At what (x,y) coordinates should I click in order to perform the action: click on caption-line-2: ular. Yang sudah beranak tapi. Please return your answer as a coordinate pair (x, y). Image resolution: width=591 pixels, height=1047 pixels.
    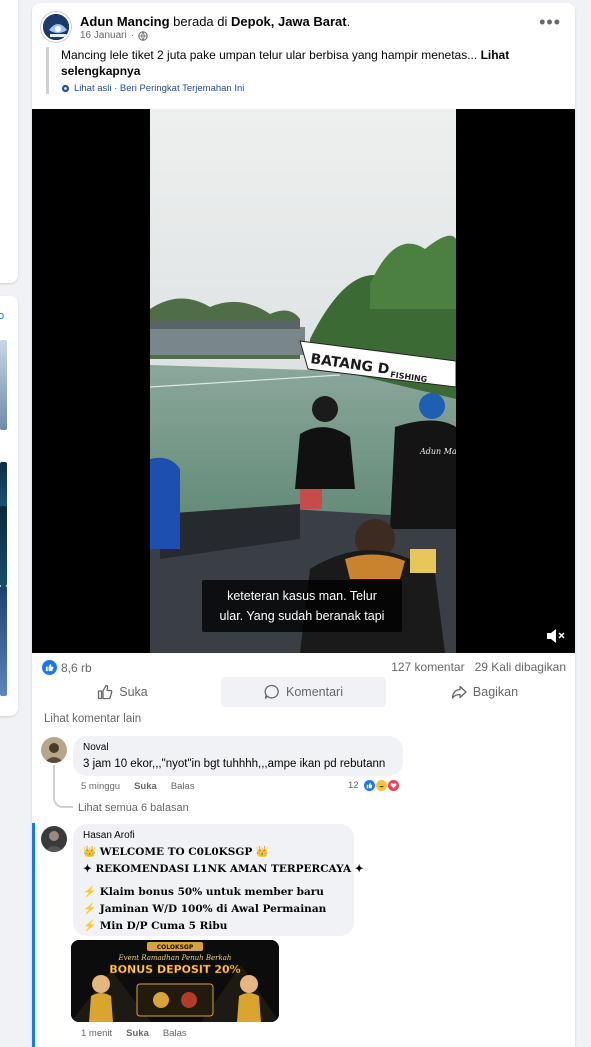
    Looking at the image, I should click on (302, 616).